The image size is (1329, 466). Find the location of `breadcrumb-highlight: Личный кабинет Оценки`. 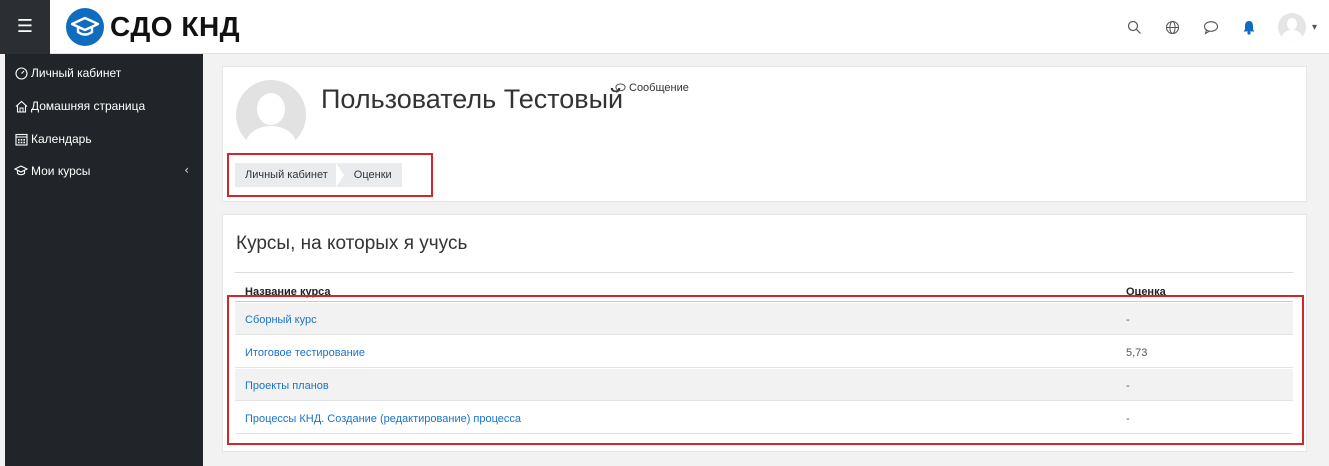

breadcrumb-highlight: Личный кабинет Оценки is located at coordinates (330, 175).